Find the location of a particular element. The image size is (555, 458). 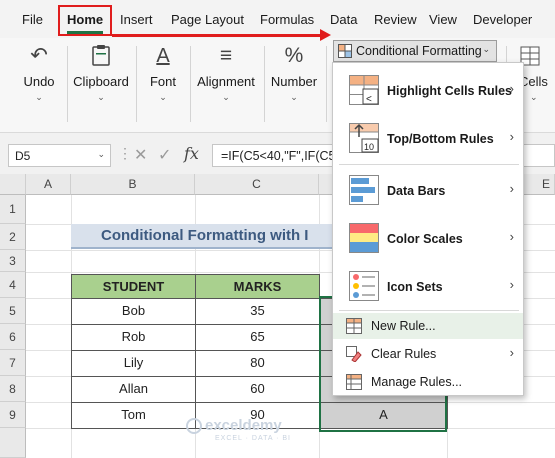

student-name-cell: Allan is located at coordinates (133, 389).